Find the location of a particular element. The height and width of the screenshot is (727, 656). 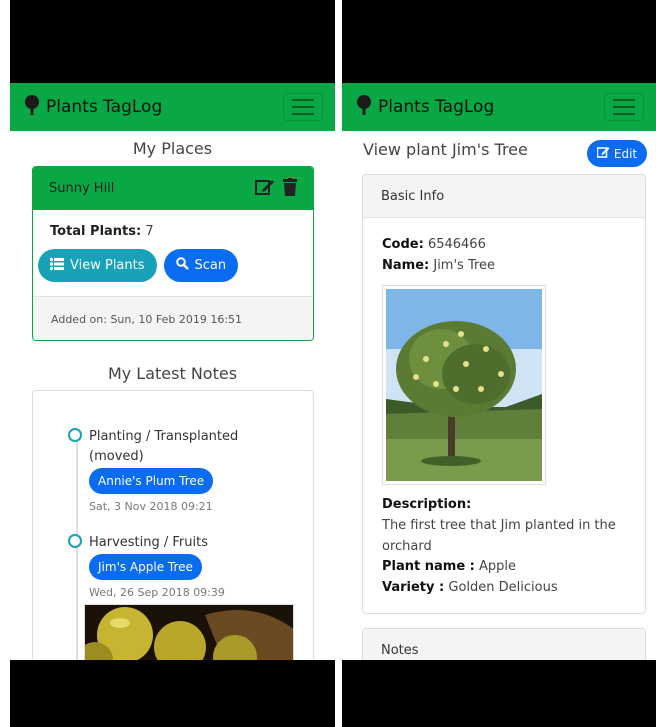

plant-name-row: Plant name : Apple is located at coordinates (449, 566).